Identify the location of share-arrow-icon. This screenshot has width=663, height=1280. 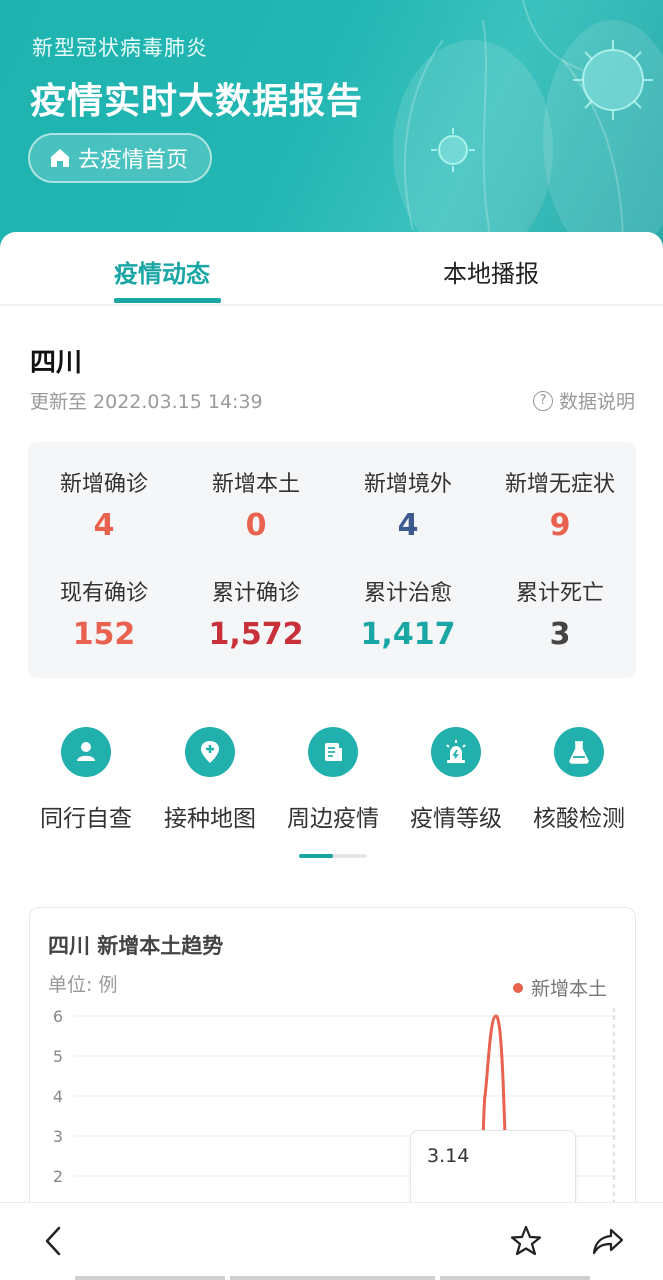
(608, 1241).